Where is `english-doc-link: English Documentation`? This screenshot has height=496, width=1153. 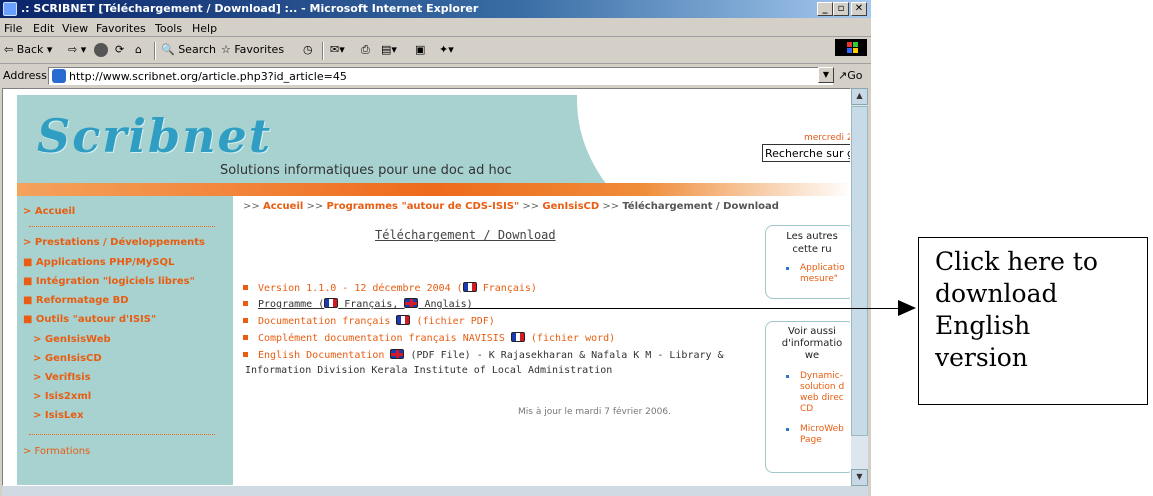
english-doc-link: English Documentation is located at coordinates (321, 355).